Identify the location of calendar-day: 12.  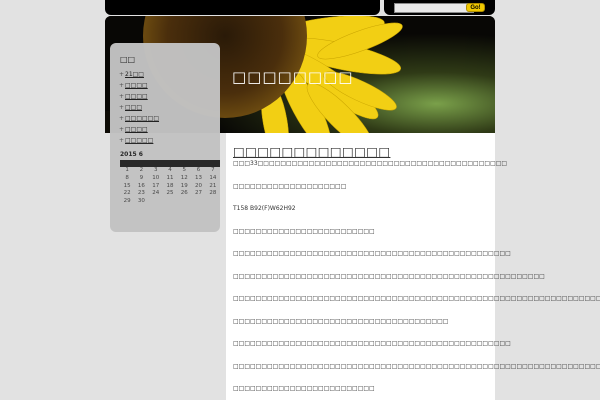
(184, 179).